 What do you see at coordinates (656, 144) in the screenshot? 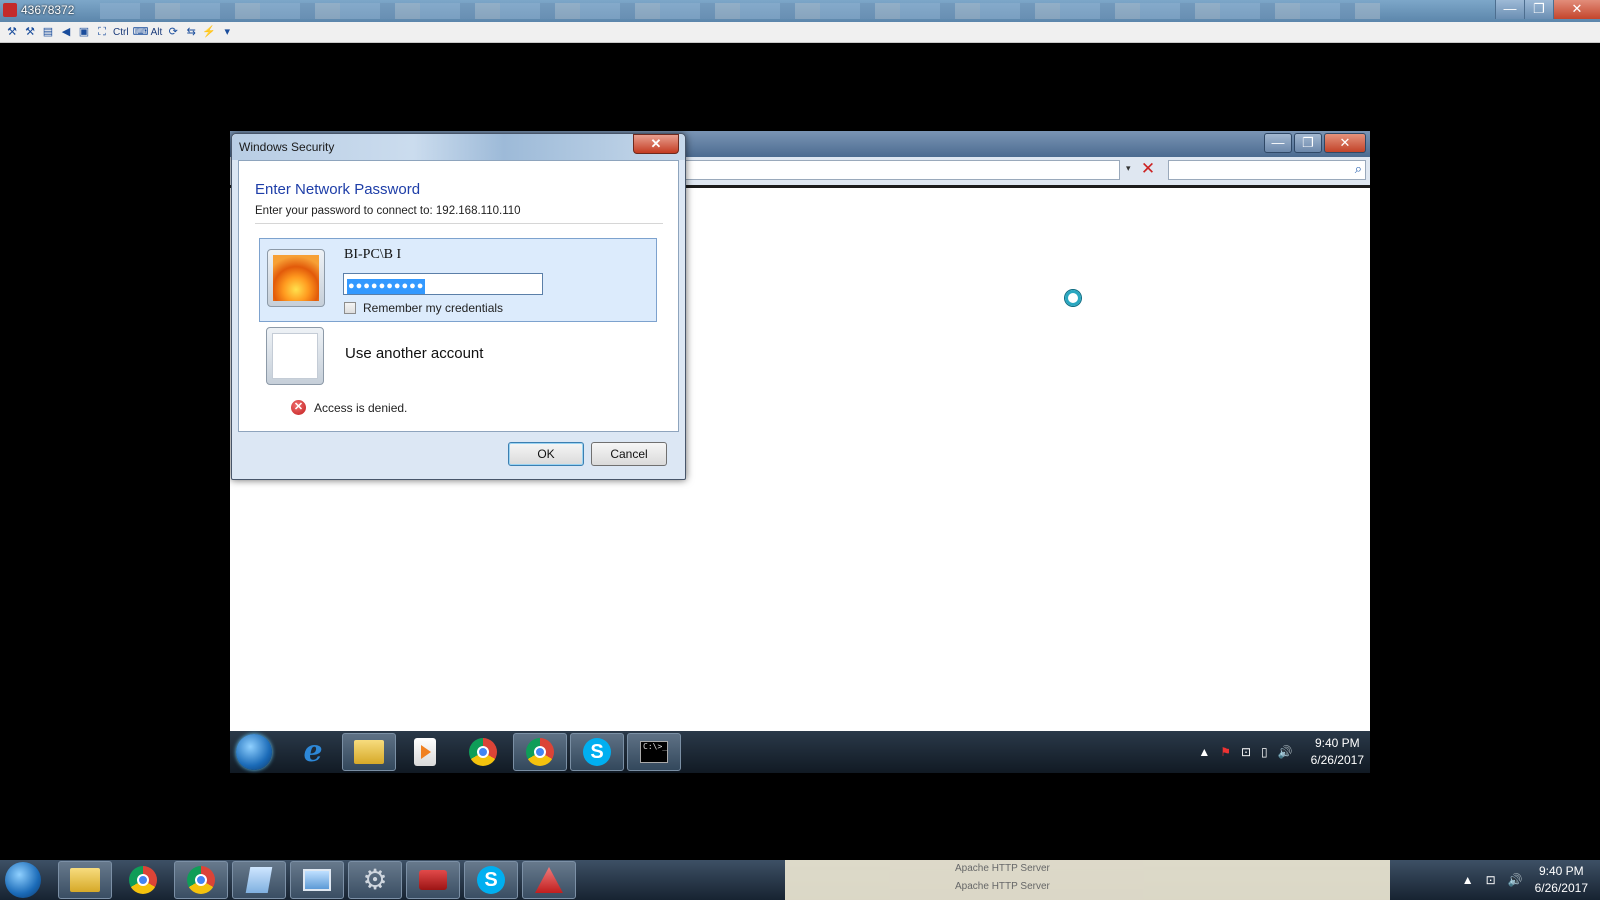
I see `dialog-close-button: ✕` at bounding box center [656, 144].